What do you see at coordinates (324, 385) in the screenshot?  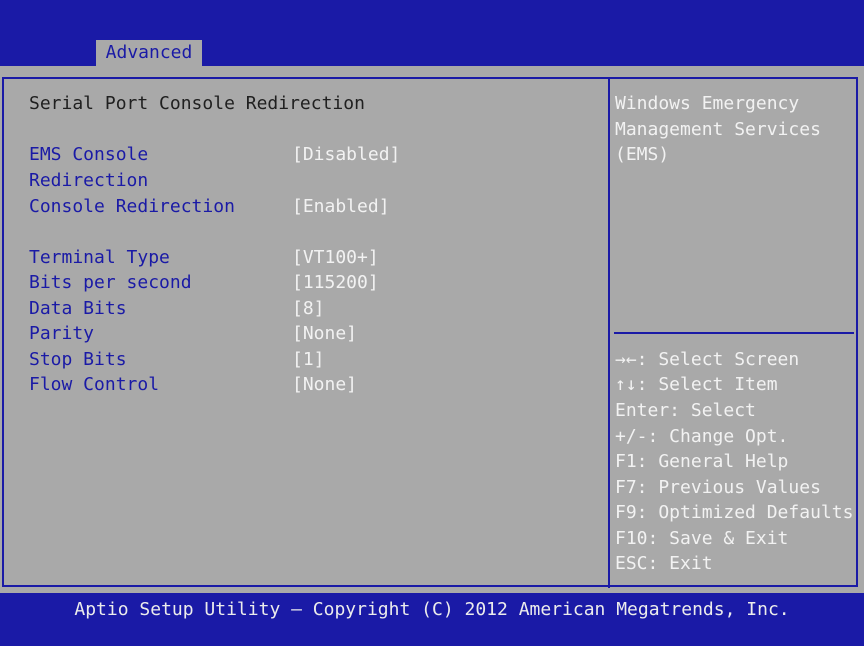 I see `setting-value-flow-control: [None]` at bounding box center [324, 385].